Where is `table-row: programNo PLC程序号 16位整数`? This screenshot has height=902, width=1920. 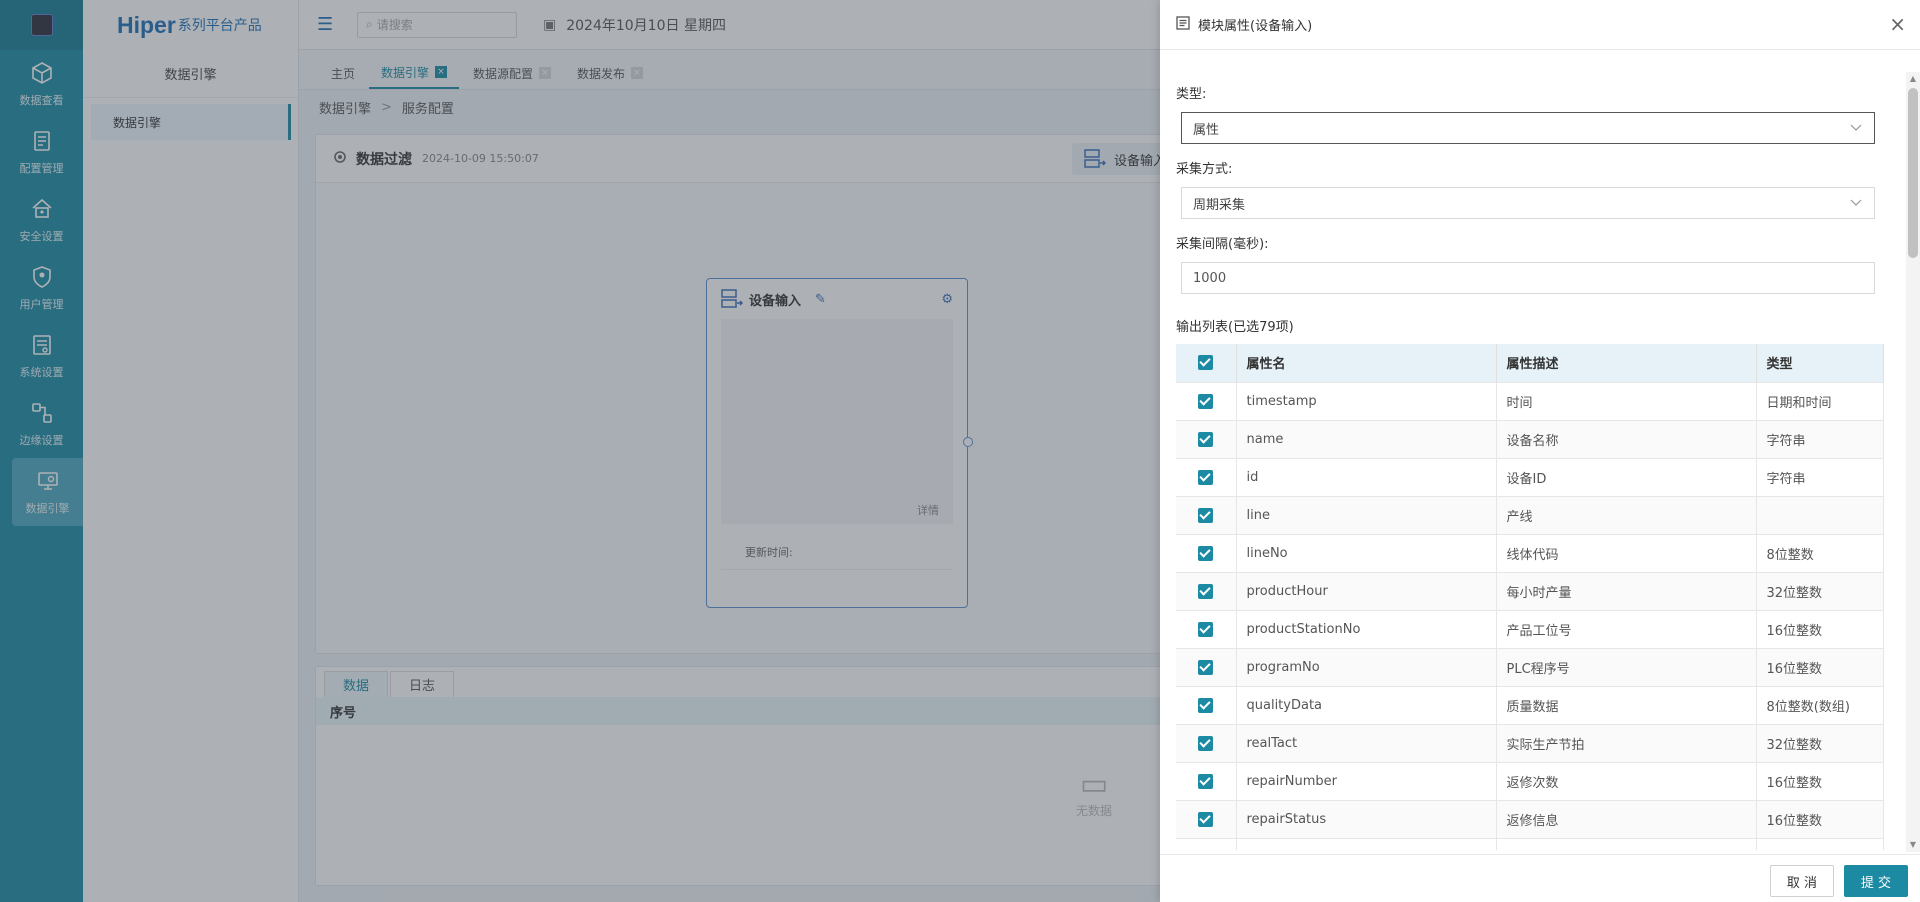 table-row: programNo PLC程序号 16位整数 is located at coordinates (1530, 666).